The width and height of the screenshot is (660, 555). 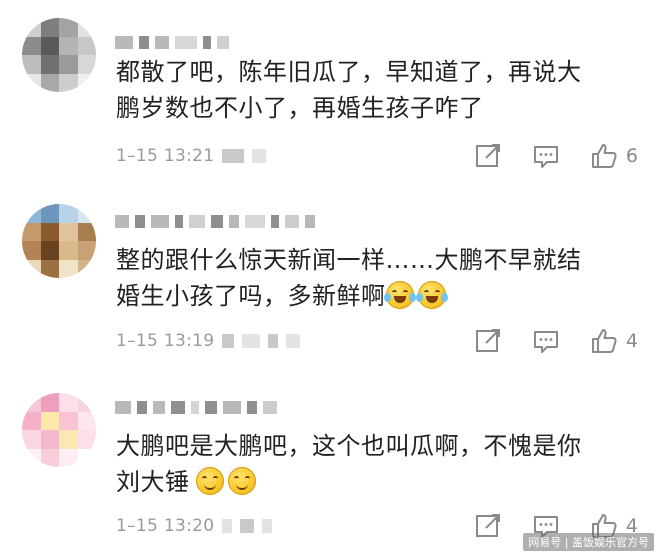 I want to click on comment-meta: 1–15 13:21, so click(x=191, y=156).